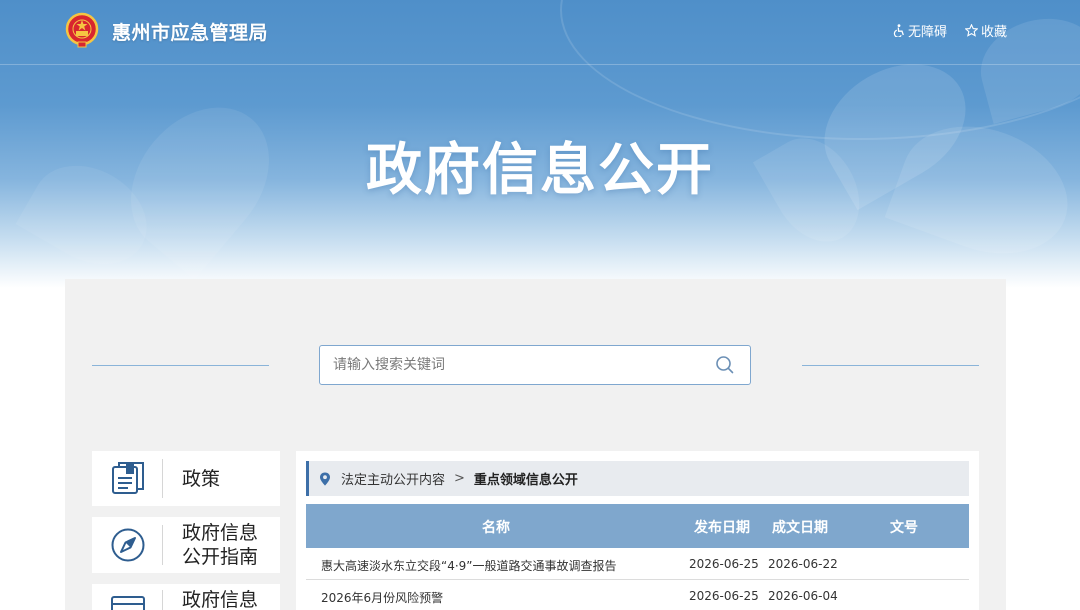 This screenshot has width=1080, height=610. What do you see at coordinates (904, 528) in the screenshot?
I see `column-header-doc-number: 文号` at bounding box center [904, 528].